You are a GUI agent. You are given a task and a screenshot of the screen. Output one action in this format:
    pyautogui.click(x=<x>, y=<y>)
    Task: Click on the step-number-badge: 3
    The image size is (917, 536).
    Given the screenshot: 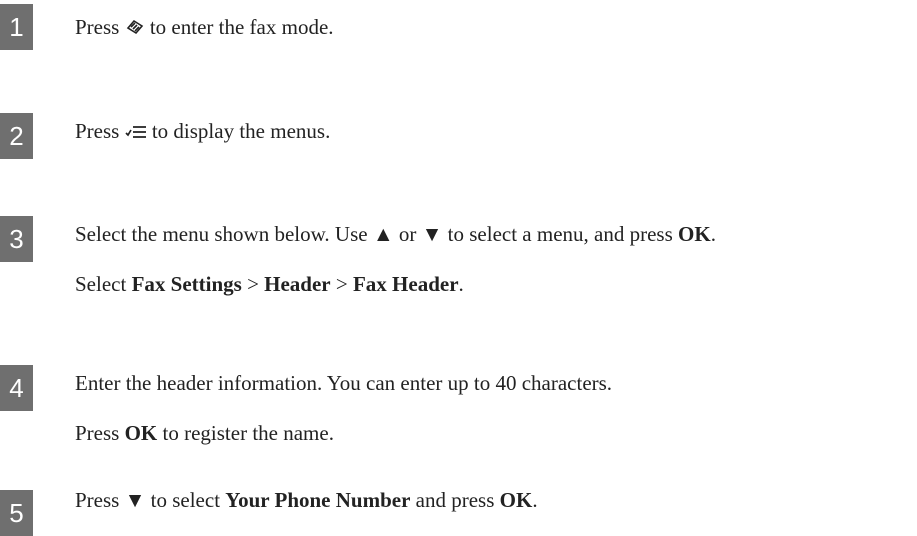 What is the action you would take?
    pyautogui.click(x=16, y=239)
    